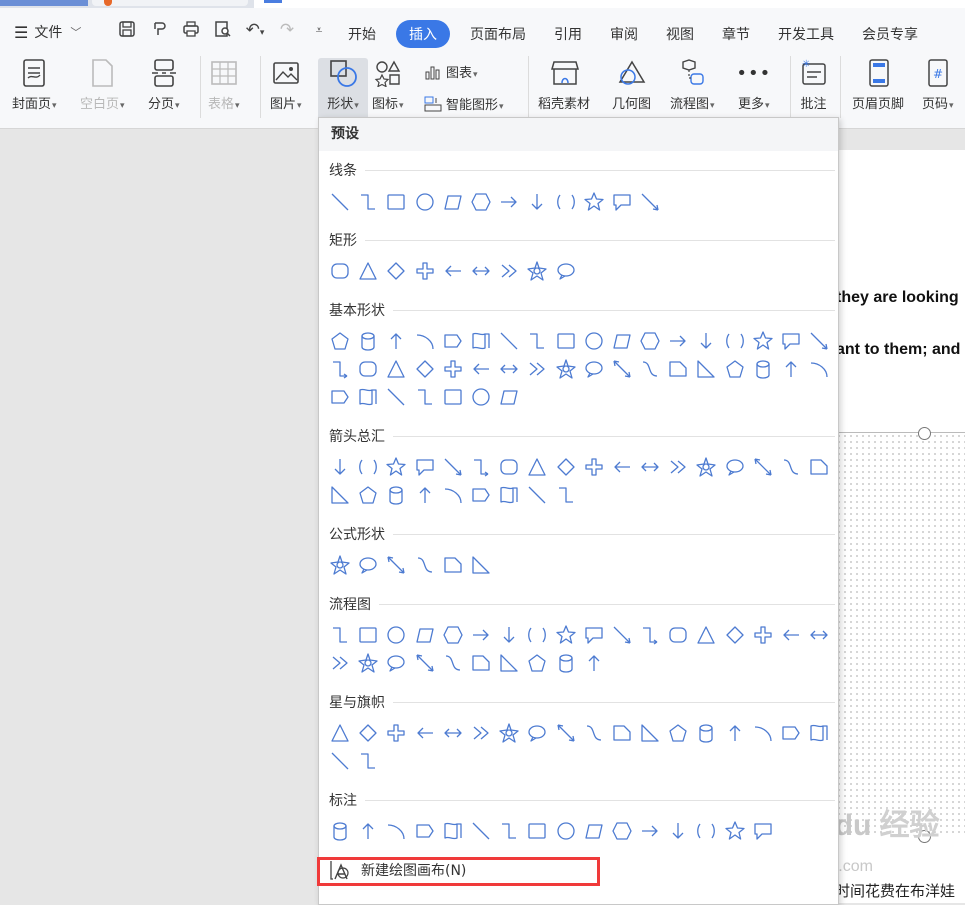 This screenshot has height=905, width=965. I want to click on resize-handle, so click(924, 433).